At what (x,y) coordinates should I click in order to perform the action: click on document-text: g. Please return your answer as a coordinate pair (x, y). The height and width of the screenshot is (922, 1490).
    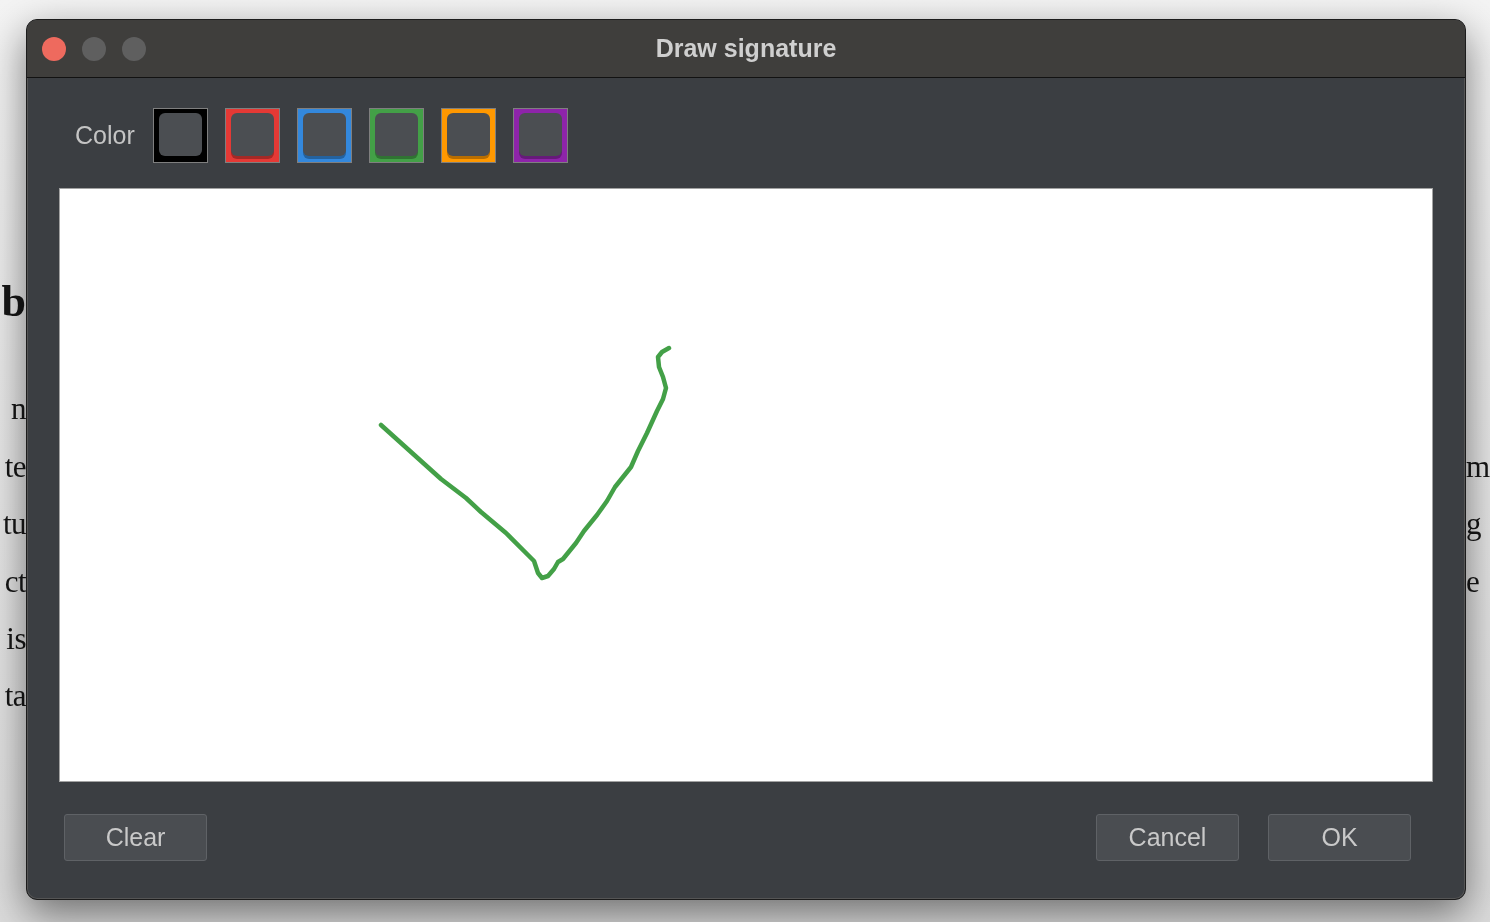
    Looking at the image, I should click on (1473, 524).